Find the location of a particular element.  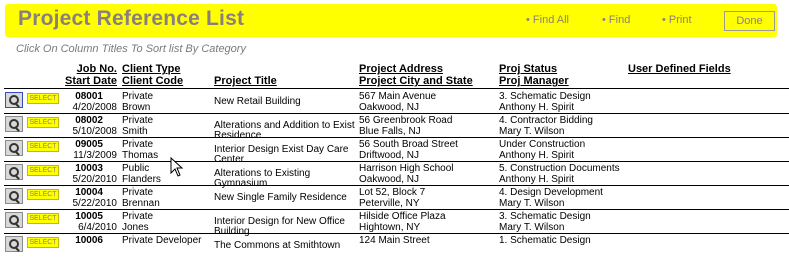

job-number: 10005 is located at coordinates (89, 216).